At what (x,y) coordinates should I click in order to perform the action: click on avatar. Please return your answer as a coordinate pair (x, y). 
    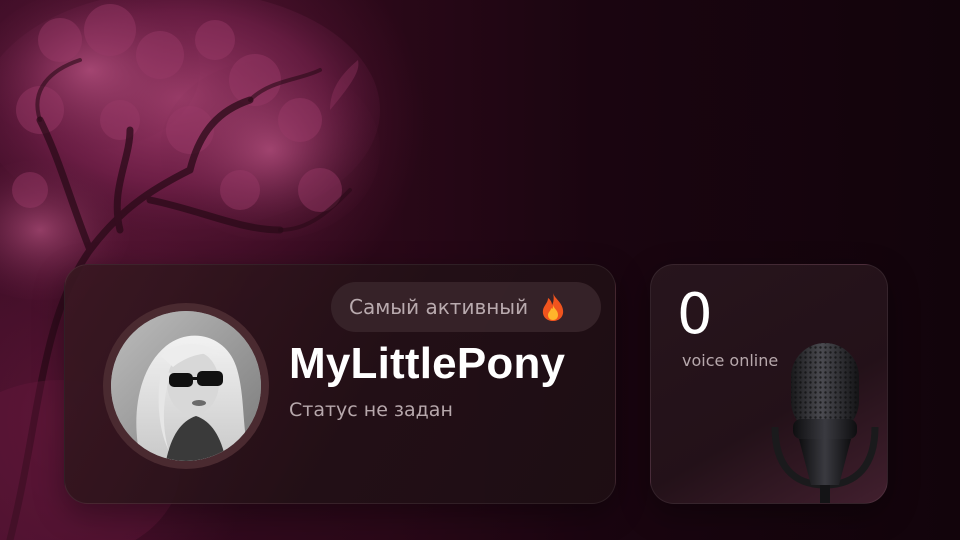
    Looking at the image, I should click on (186, 386).